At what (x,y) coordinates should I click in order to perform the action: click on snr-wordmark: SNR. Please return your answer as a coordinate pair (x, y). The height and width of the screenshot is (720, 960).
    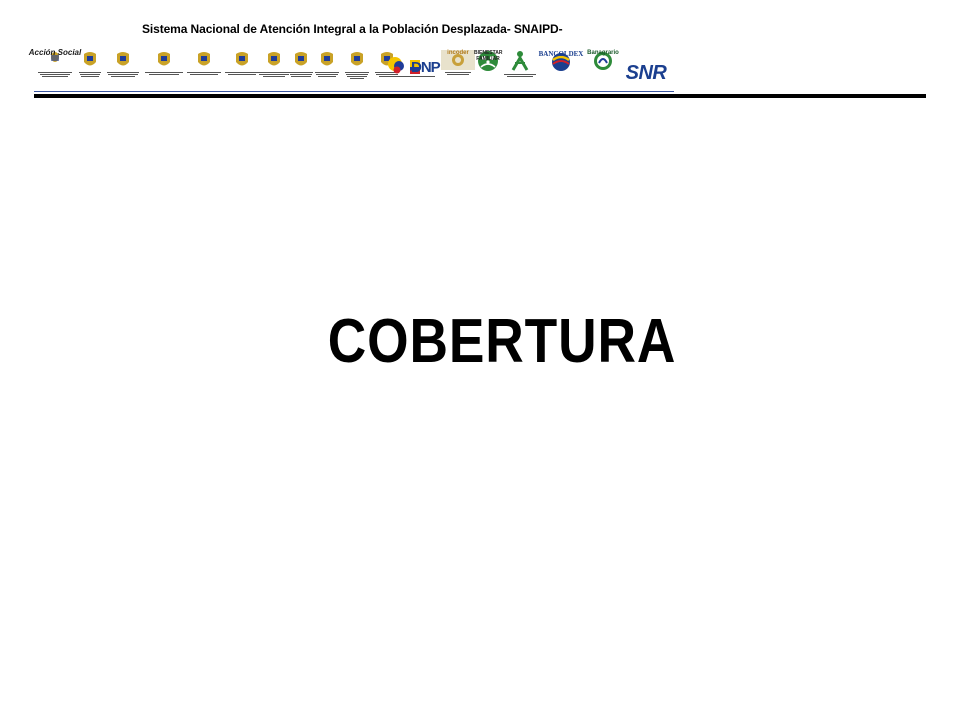
    Looking at the image, I should click on (646, 73).